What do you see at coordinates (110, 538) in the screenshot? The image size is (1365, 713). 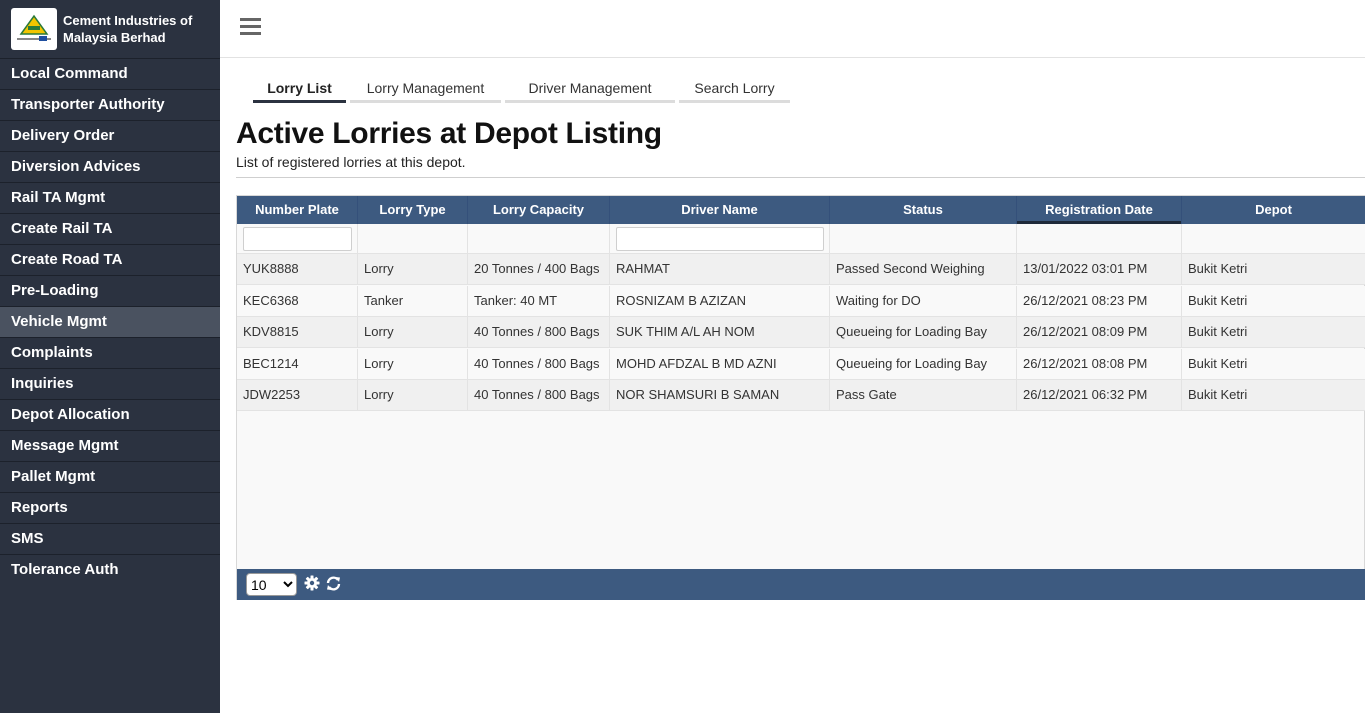 I see `sidebar-item-sms: SMS` at bounding box center [110, 538].